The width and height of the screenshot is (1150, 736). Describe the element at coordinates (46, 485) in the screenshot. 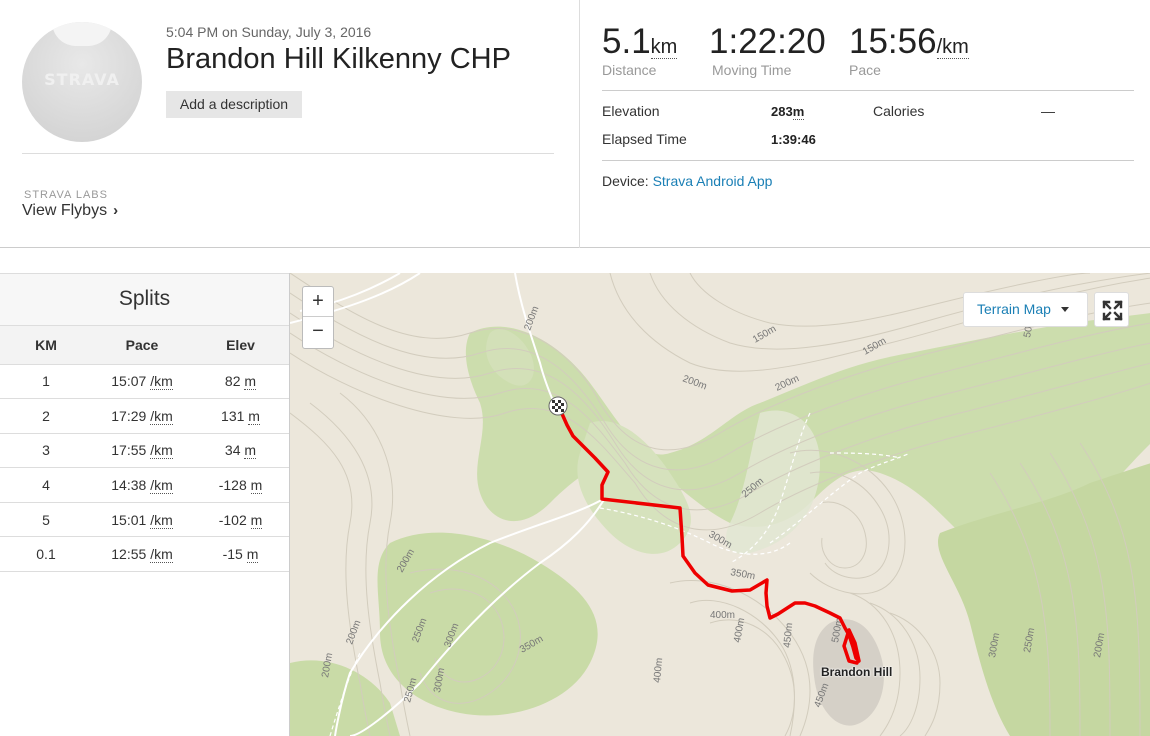

I see `split-km: 4` at that location.